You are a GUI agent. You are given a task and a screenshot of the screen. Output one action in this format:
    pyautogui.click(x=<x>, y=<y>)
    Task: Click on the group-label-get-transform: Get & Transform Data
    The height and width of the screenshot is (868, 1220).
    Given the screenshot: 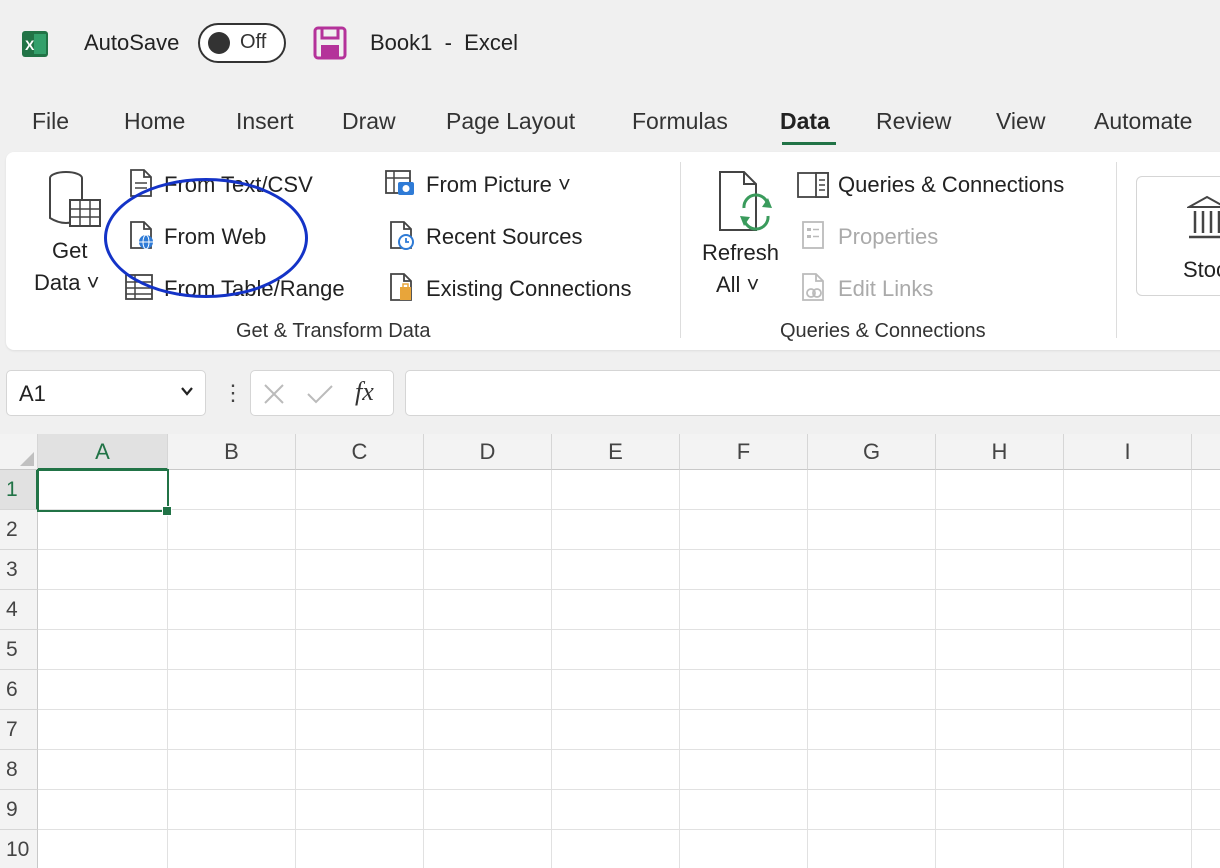 What is the action you would take?
    pyautogui.click(x=333, y=331)
    